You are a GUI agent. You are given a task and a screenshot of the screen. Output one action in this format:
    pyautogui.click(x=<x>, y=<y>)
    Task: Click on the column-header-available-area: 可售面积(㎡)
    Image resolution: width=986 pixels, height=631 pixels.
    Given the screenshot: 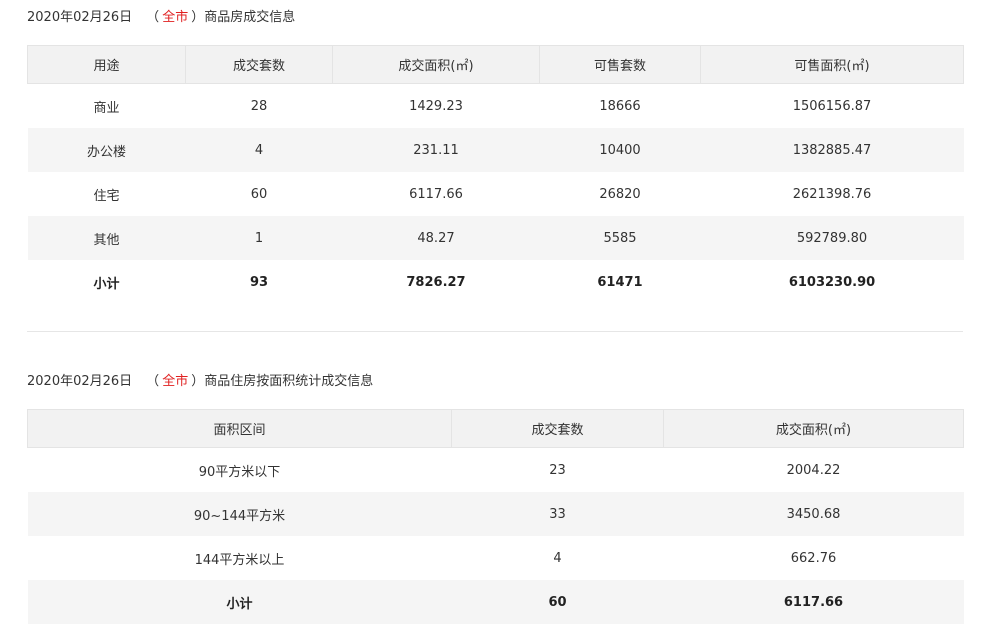 What is the action you would take?
    pyautogui.click(x=832, y=64)
    